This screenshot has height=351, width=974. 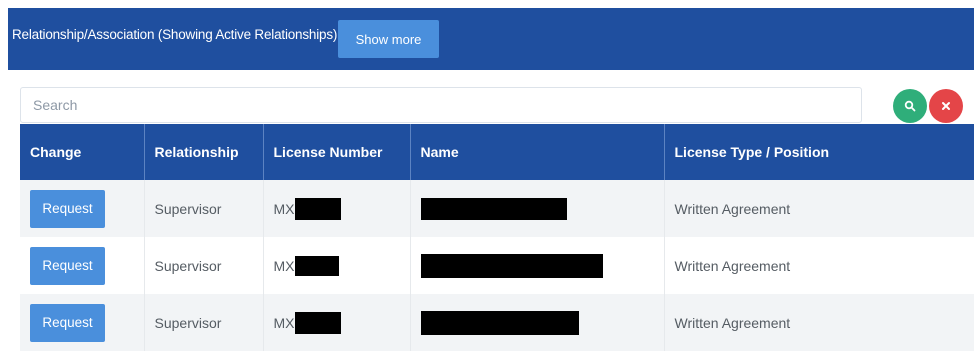 I want to click on clear-search-button, so click(x=946, y=106).